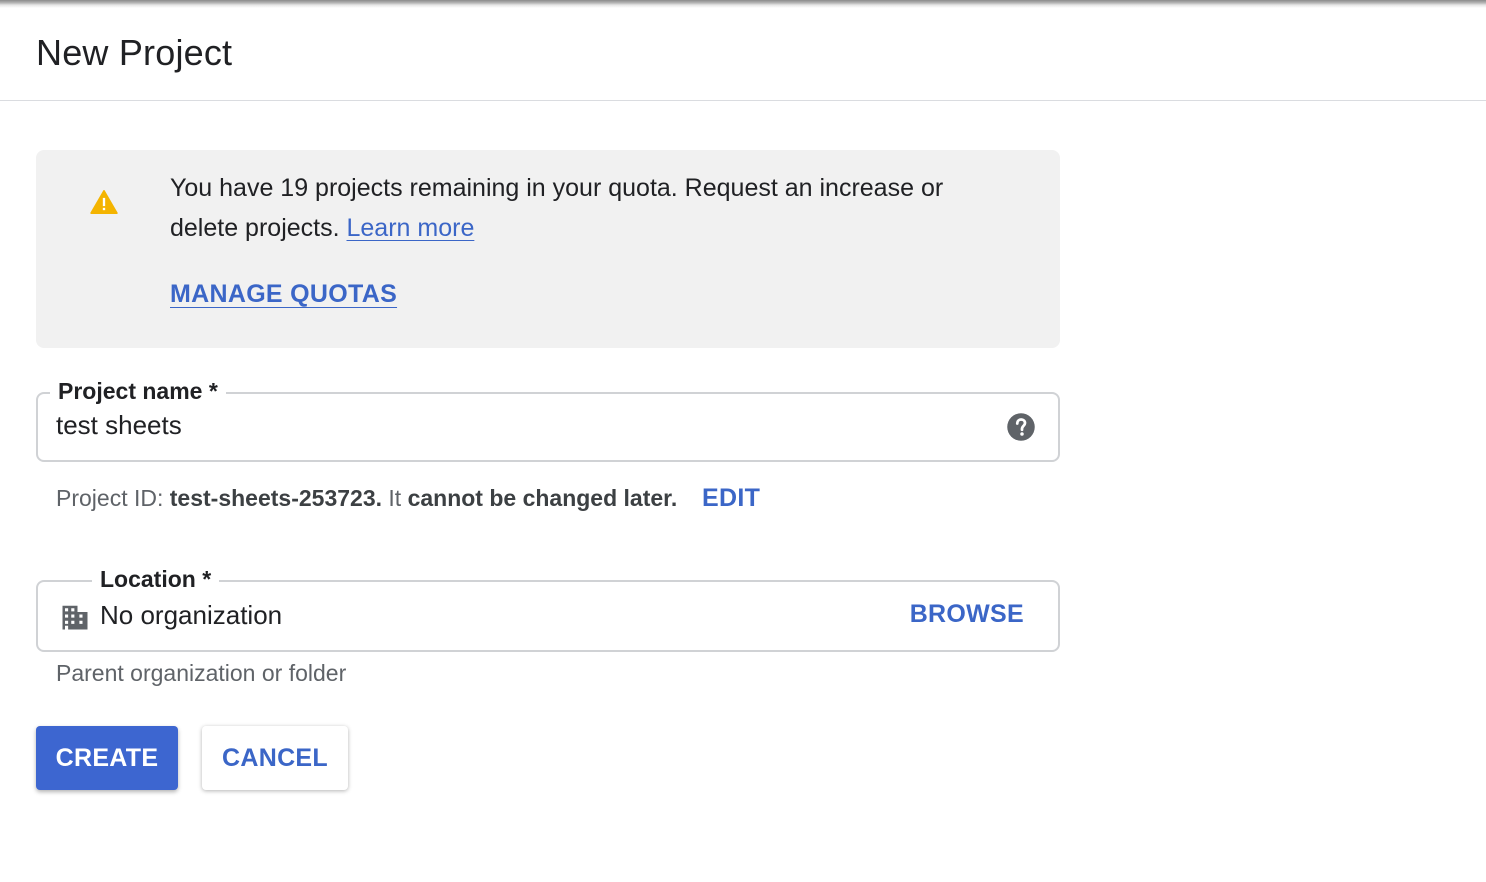  I want to click on page-title: New Project, so click(134, 52).